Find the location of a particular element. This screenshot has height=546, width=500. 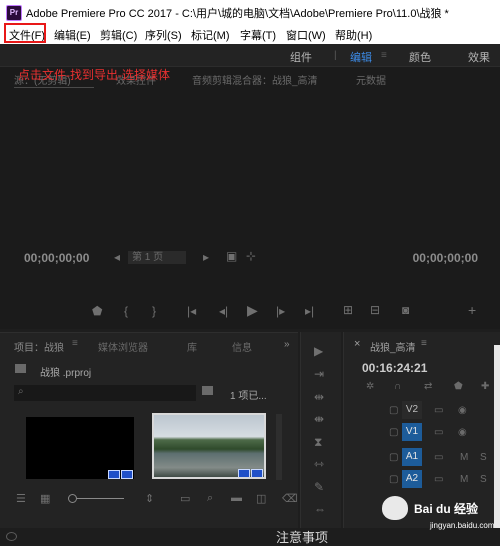

selection-tool-icon: ▶ is located at coordinates (318, 351).